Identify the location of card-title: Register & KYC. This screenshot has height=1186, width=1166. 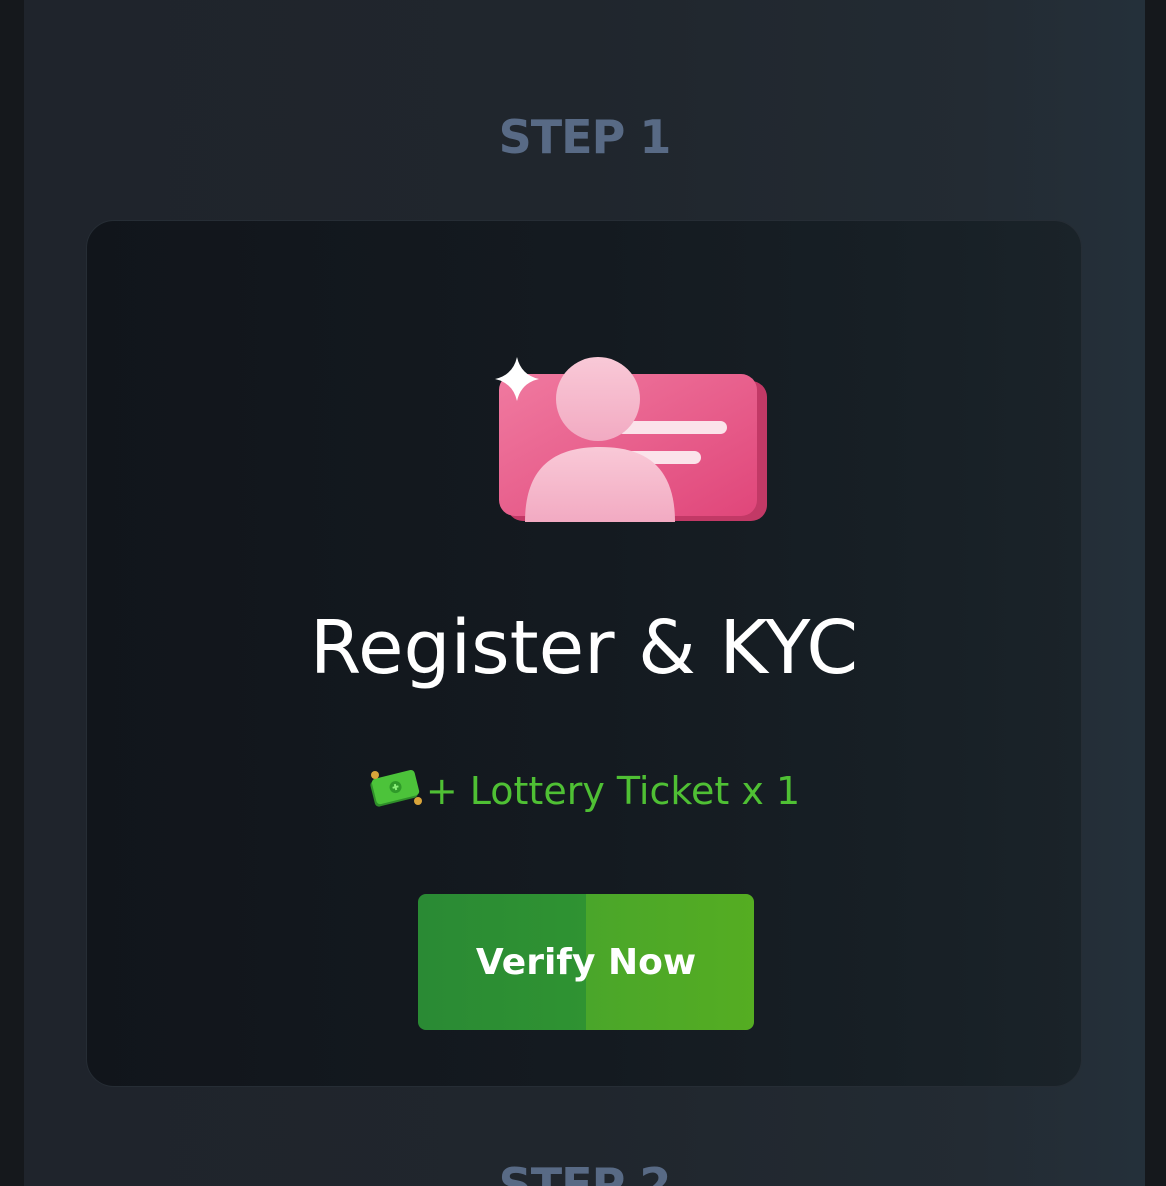
(584, 648).